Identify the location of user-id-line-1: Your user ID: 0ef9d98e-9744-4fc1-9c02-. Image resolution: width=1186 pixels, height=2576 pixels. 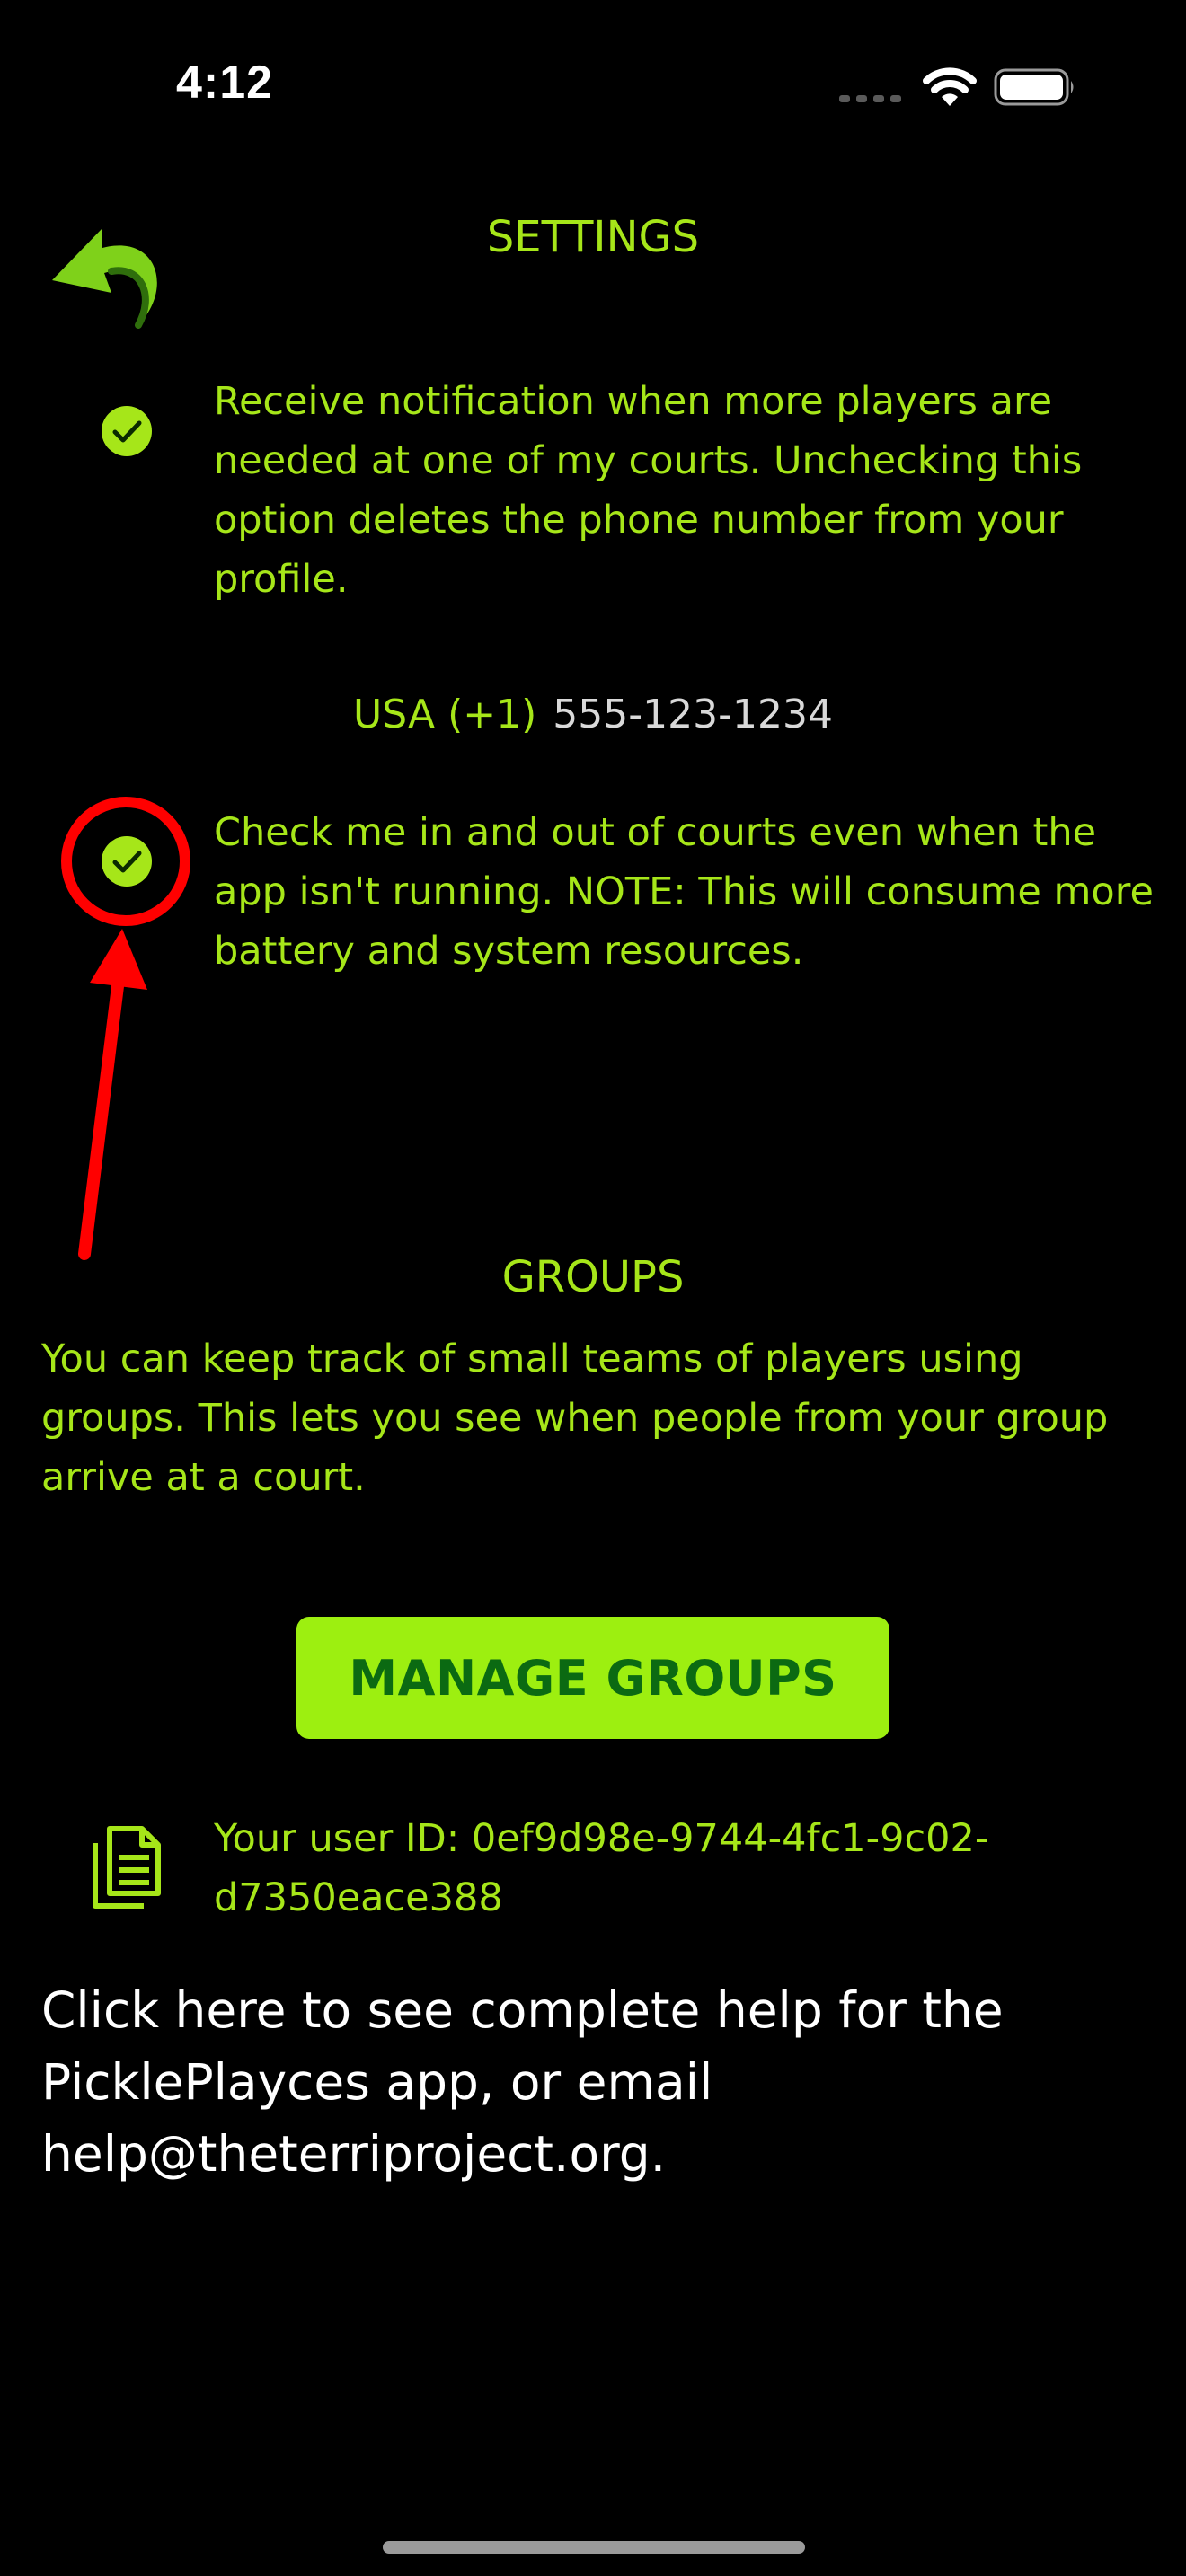
(601, 1838).